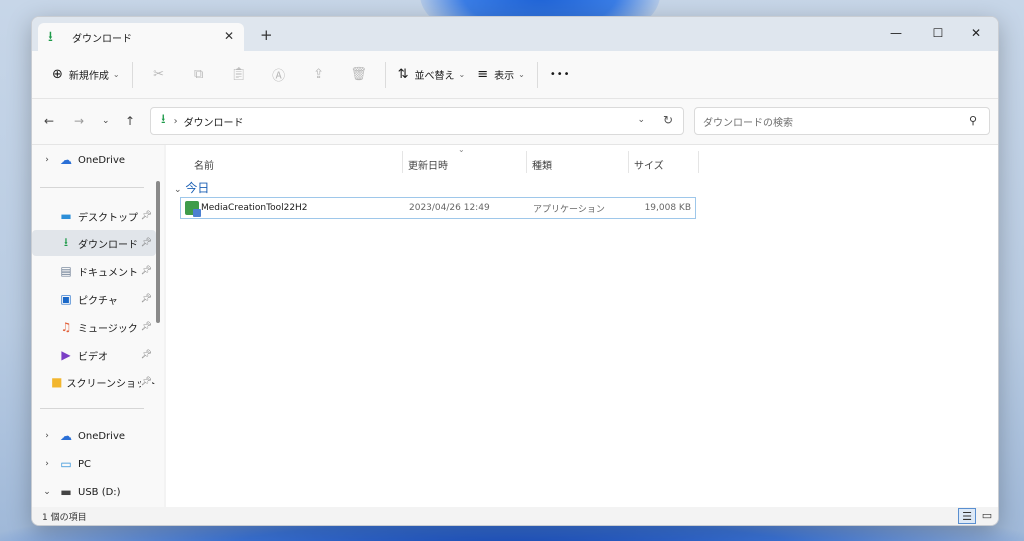 This screenshot has width=1024, height=541. I want to click on column-header-size: サイズ, so click(649, 164).